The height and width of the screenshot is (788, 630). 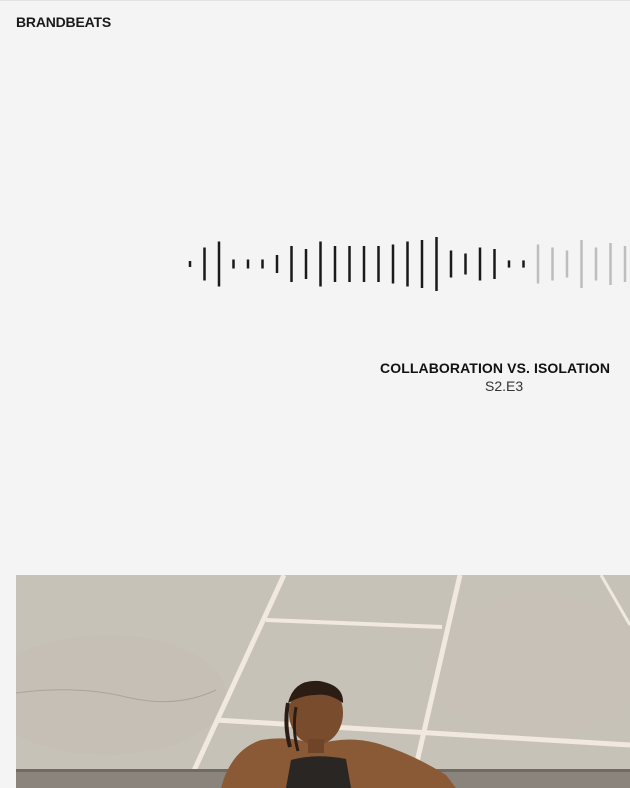 What do you see at coordinates (405, 264) in the screenshot?
I see `audio-waveform` at bounding box center [405, 264].